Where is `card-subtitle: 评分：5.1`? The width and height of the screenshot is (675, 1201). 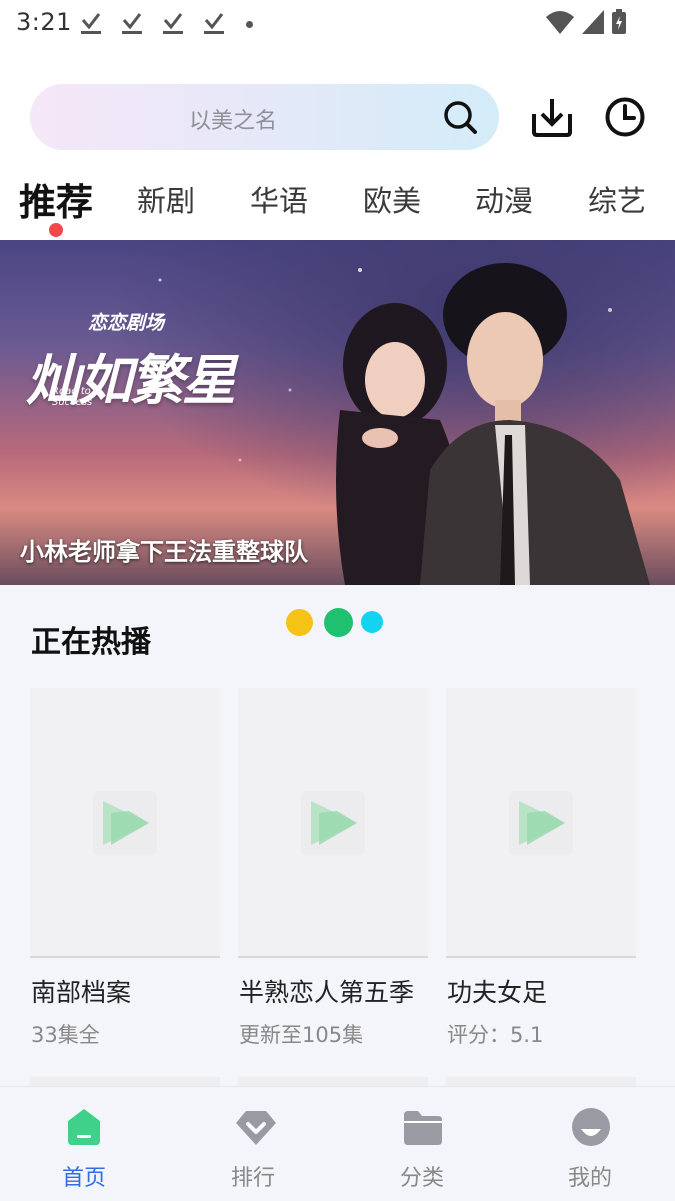
card-subtitle: 评分：5.1 is located at coordinates (495, 1035).